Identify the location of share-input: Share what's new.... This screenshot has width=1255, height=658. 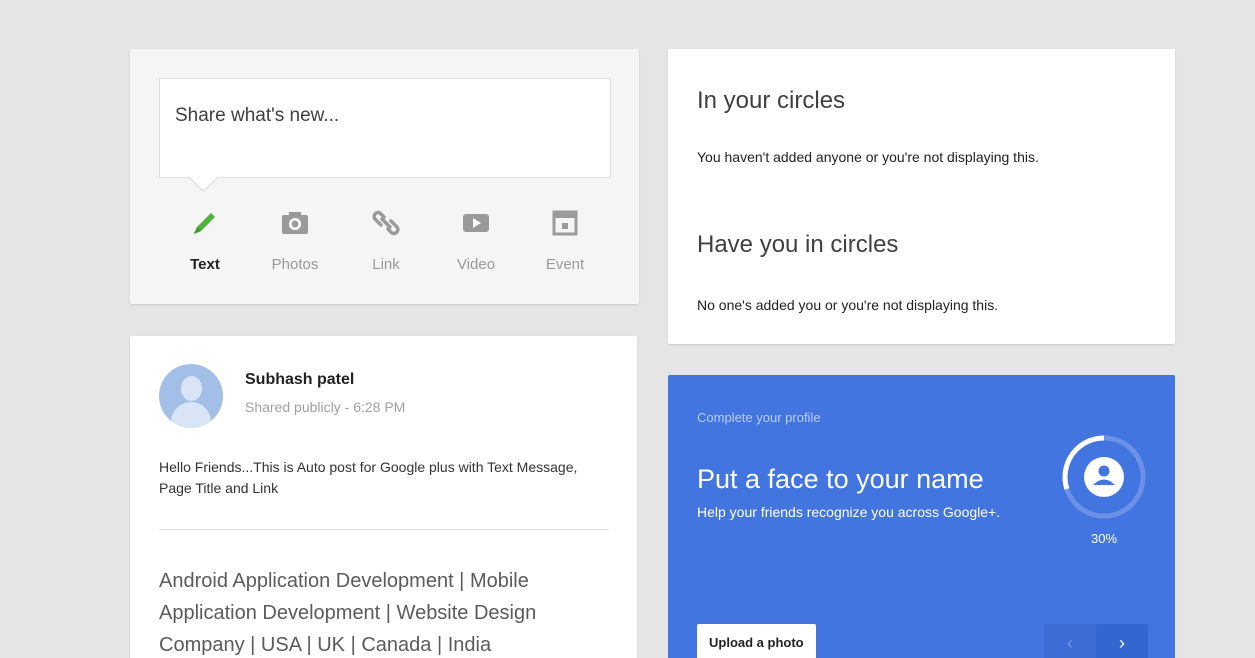
(385, 128).